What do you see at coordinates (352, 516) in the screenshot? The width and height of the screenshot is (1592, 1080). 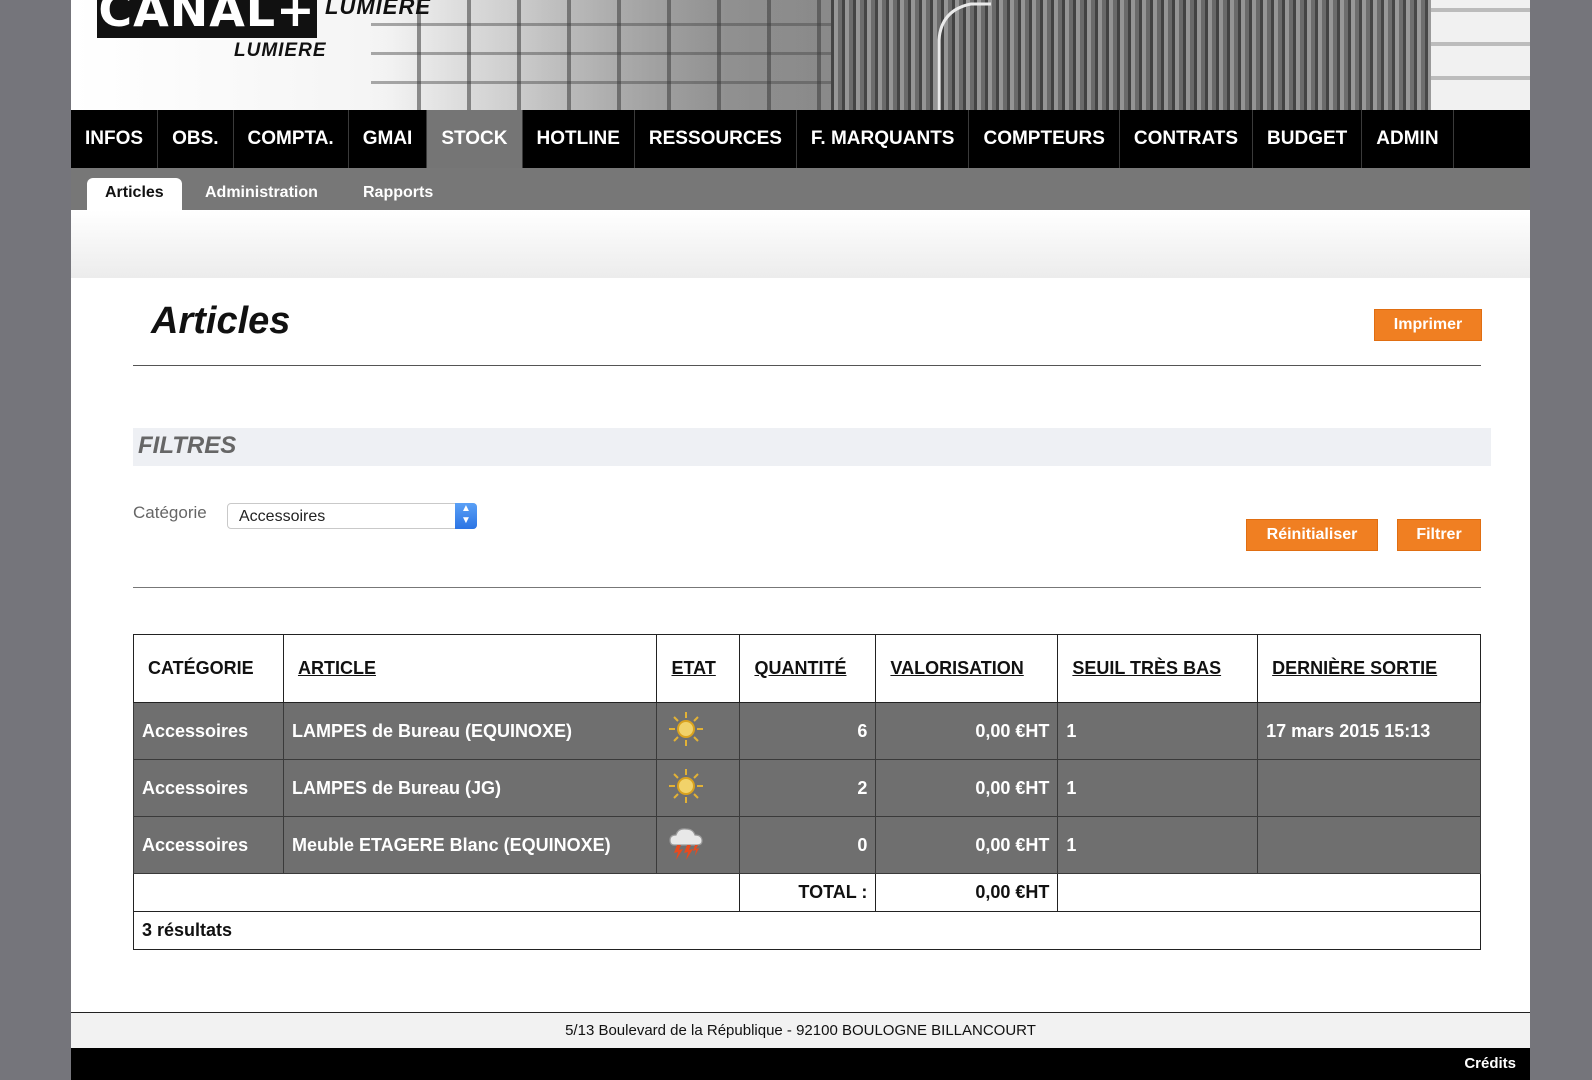 I see `category-select: Accessoires ▲ ▼` at bounding box center [352, 516].